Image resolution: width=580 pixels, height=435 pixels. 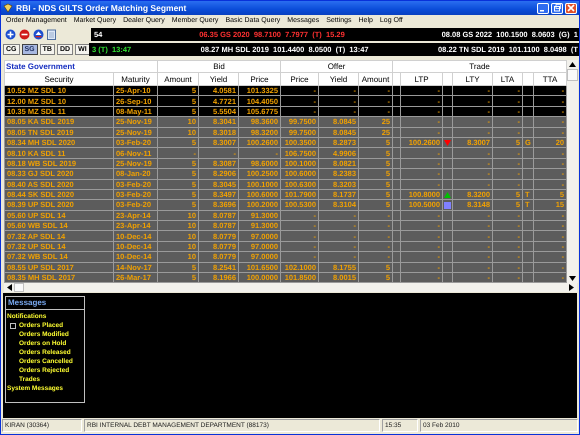 What do you see at coordinates (38, 34) in the screenshot?
I see `eject-icon` at bounding box center [38, 34].